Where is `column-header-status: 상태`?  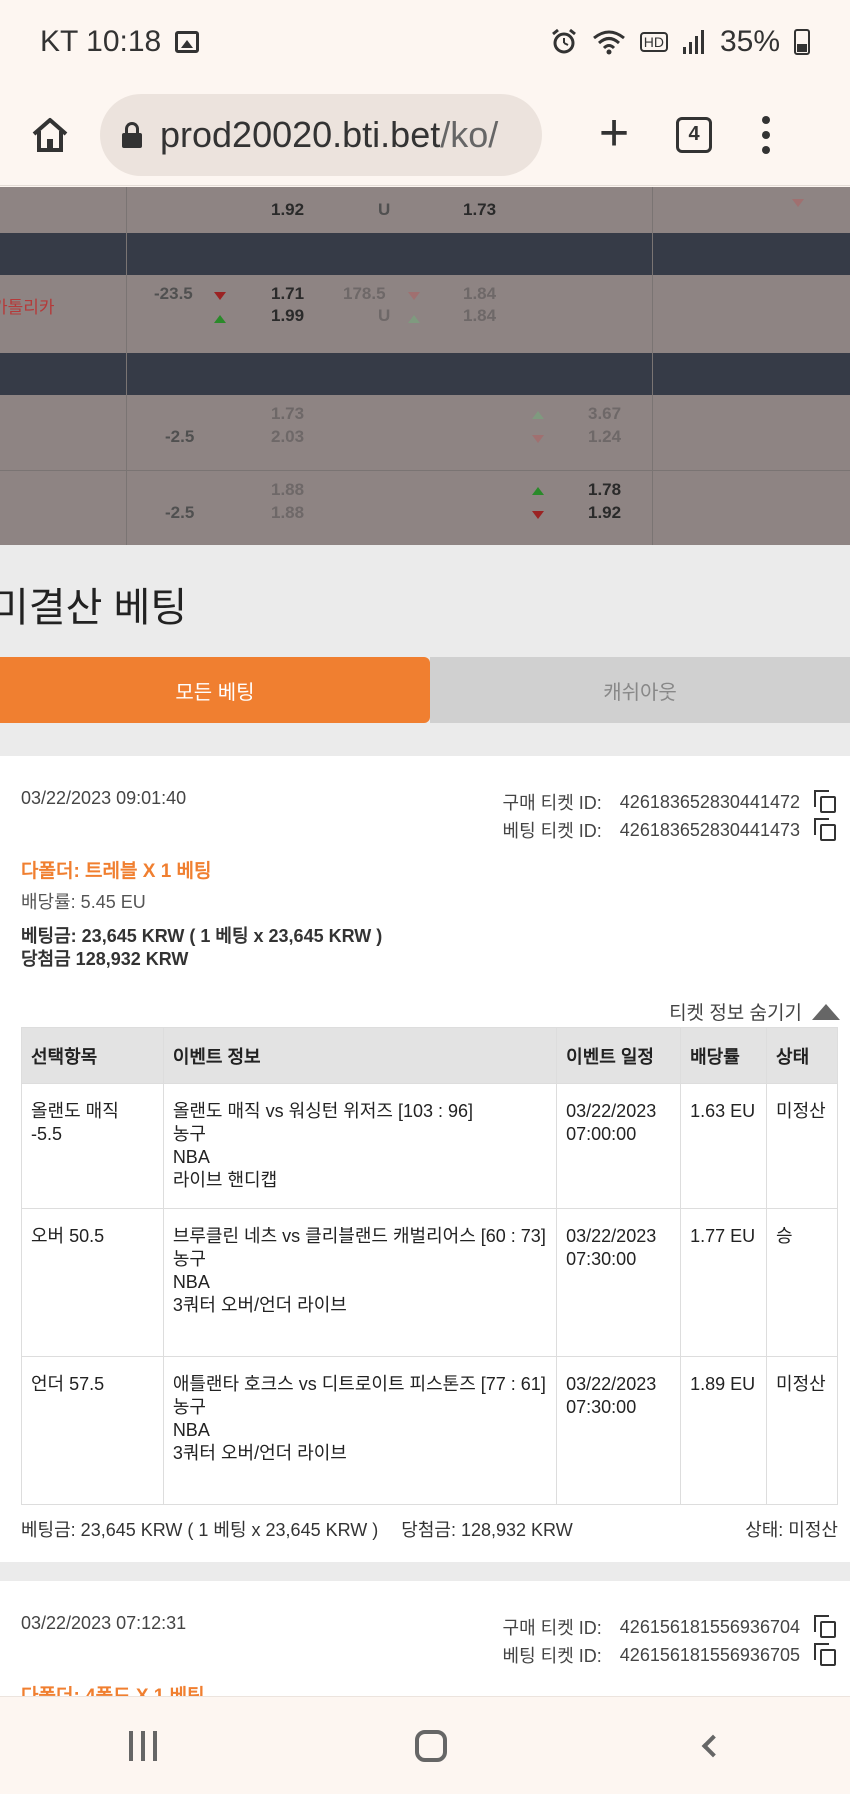 column-header-status: 상태 is located at coordinates (802, 1055).